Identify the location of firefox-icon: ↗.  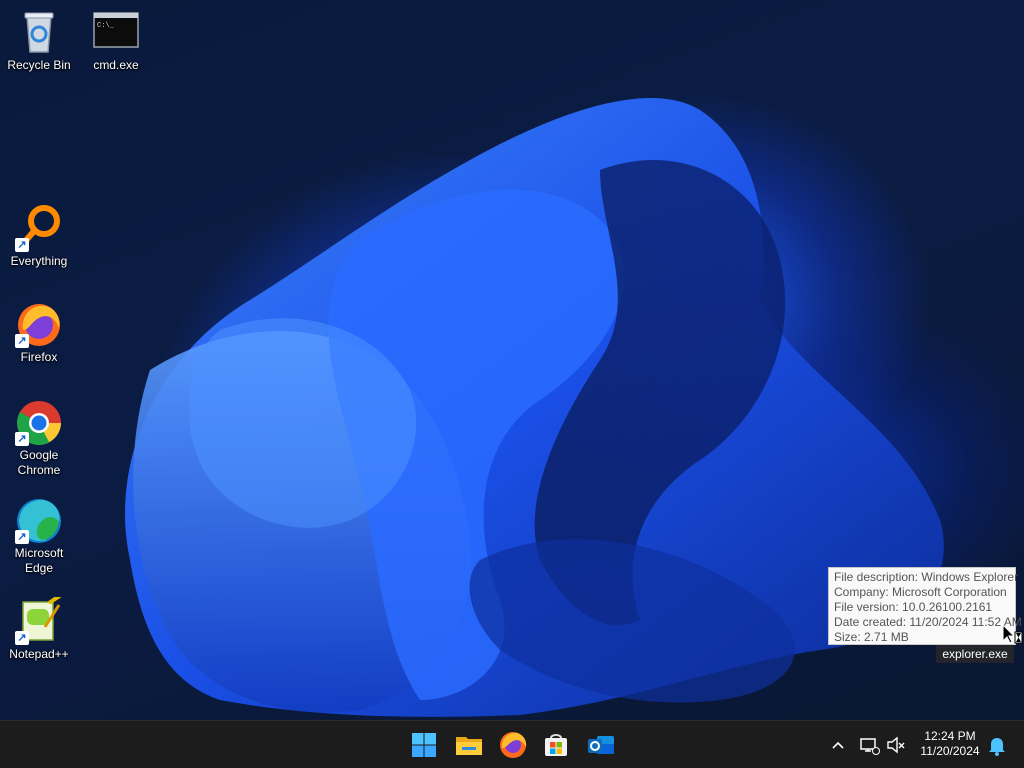
(39, 324).